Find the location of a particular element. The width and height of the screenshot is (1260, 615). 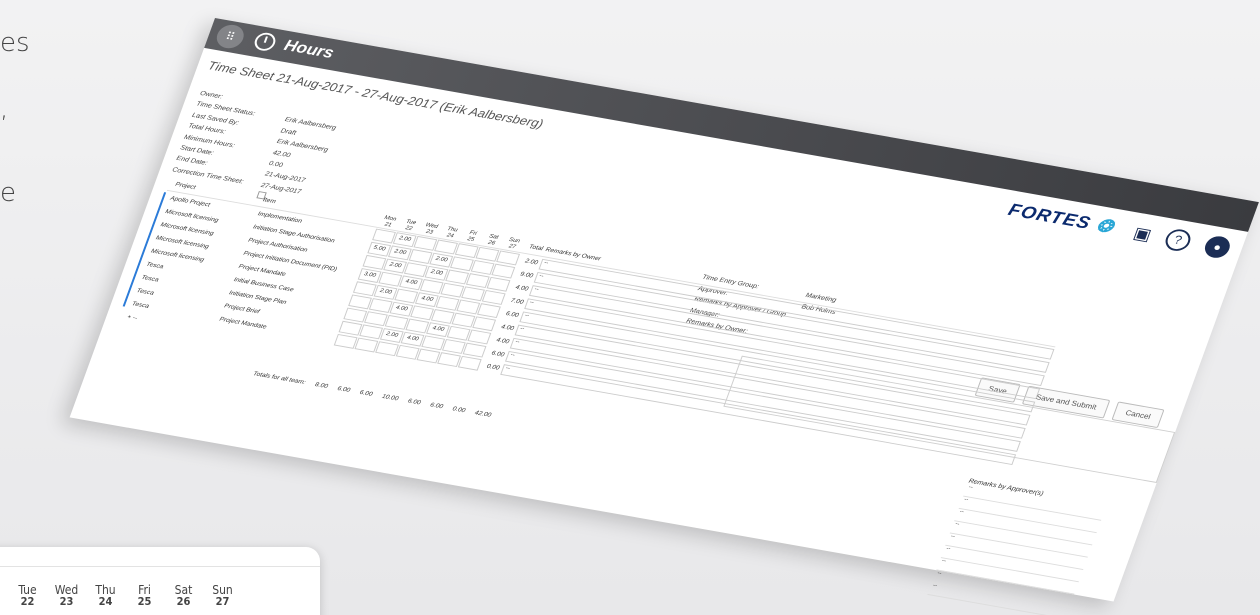

row-total: 7.00 is located at coordinates (517, 301).